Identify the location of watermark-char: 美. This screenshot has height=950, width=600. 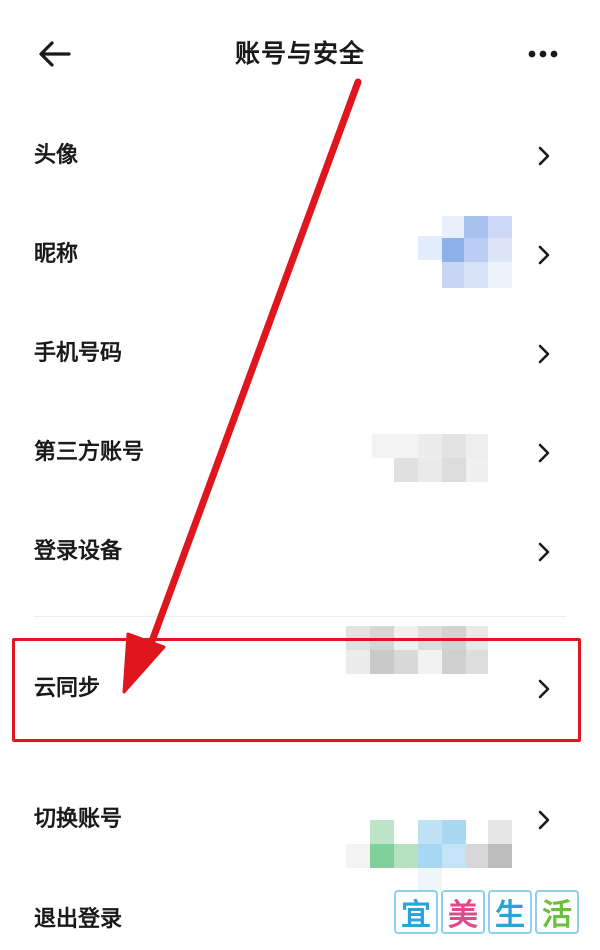
(463, 912).